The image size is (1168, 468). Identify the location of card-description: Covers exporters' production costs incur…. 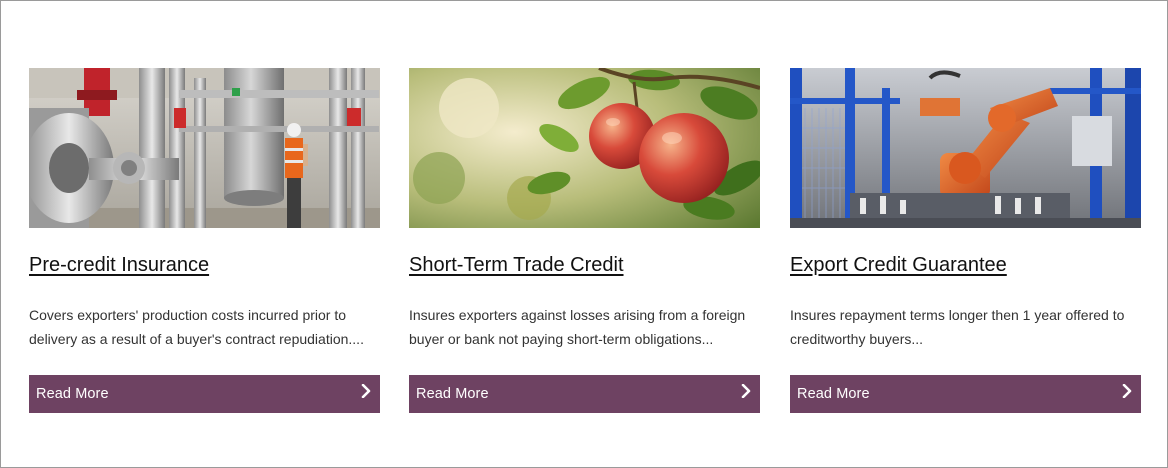
(196, 327).